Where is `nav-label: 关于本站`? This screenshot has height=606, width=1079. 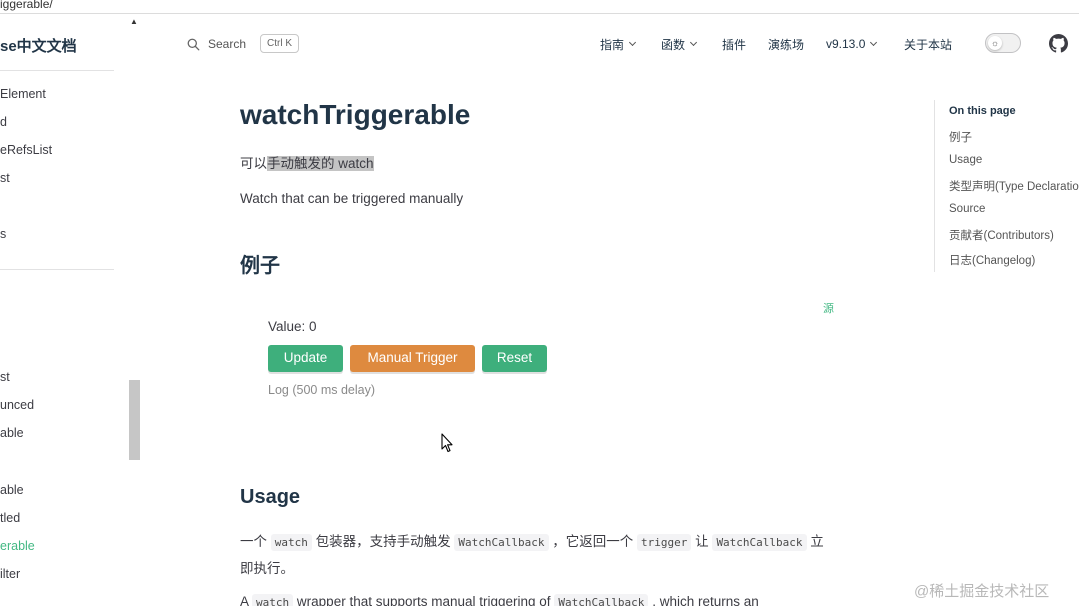
nav-label: 关于本站 is located at coordinates (928, 44).